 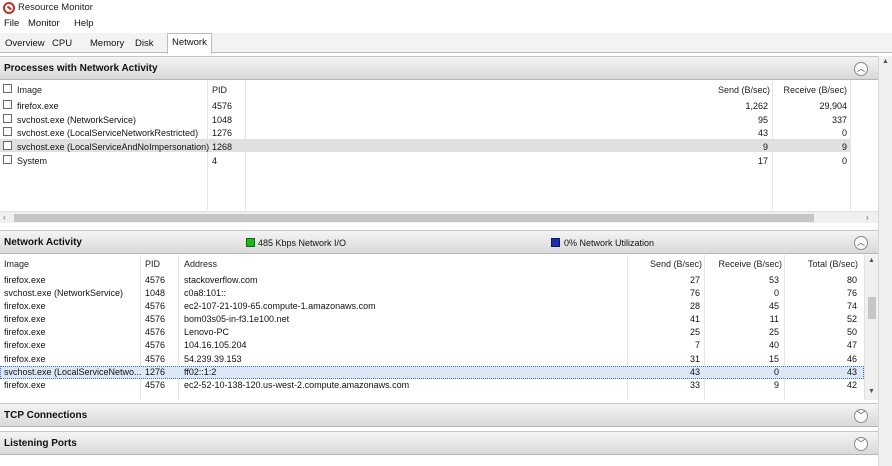 I want to click on process-send: 95, so click(x=762, y=120).